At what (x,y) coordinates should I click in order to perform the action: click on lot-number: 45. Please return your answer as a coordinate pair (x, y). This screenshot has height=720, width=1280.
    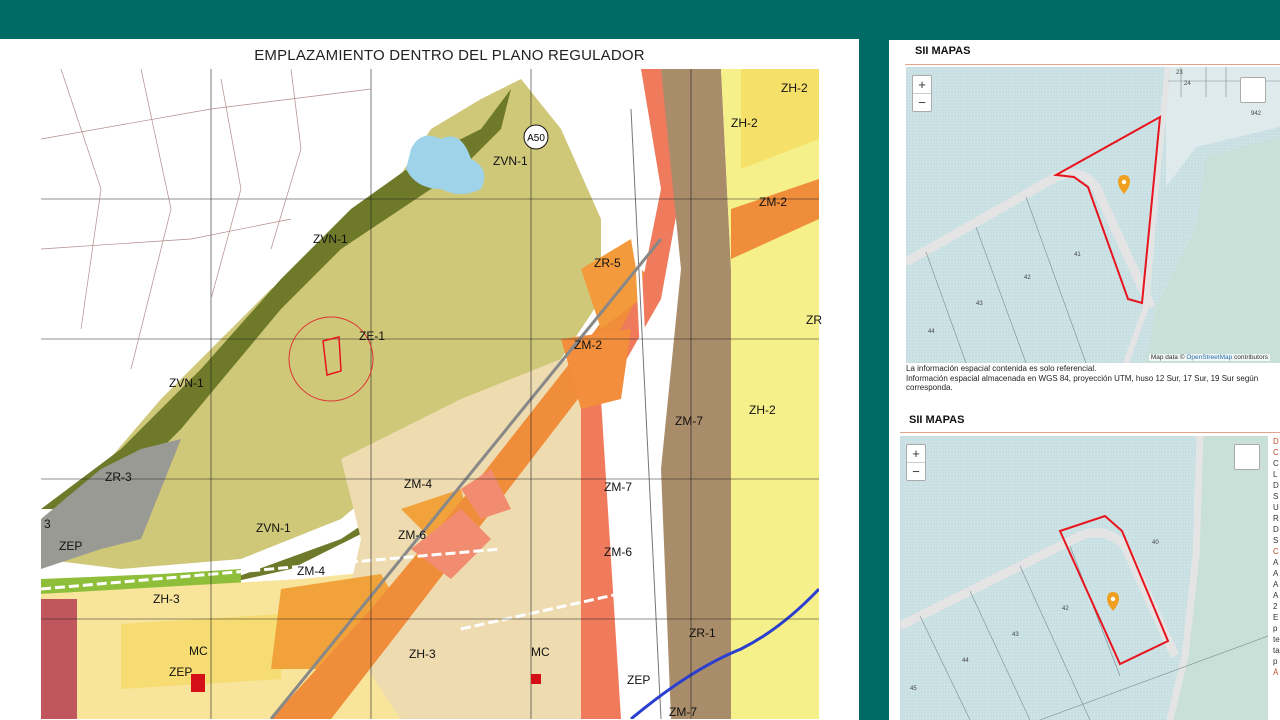
    Looking at the image, I should click on (913, 689).